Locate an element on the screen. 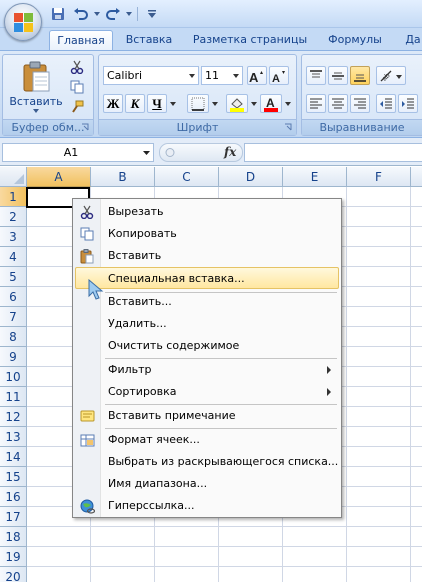 Image resolution: width=422 pixels, height=582 pixels. row-header: 7 is located at coordinates (13, 317).